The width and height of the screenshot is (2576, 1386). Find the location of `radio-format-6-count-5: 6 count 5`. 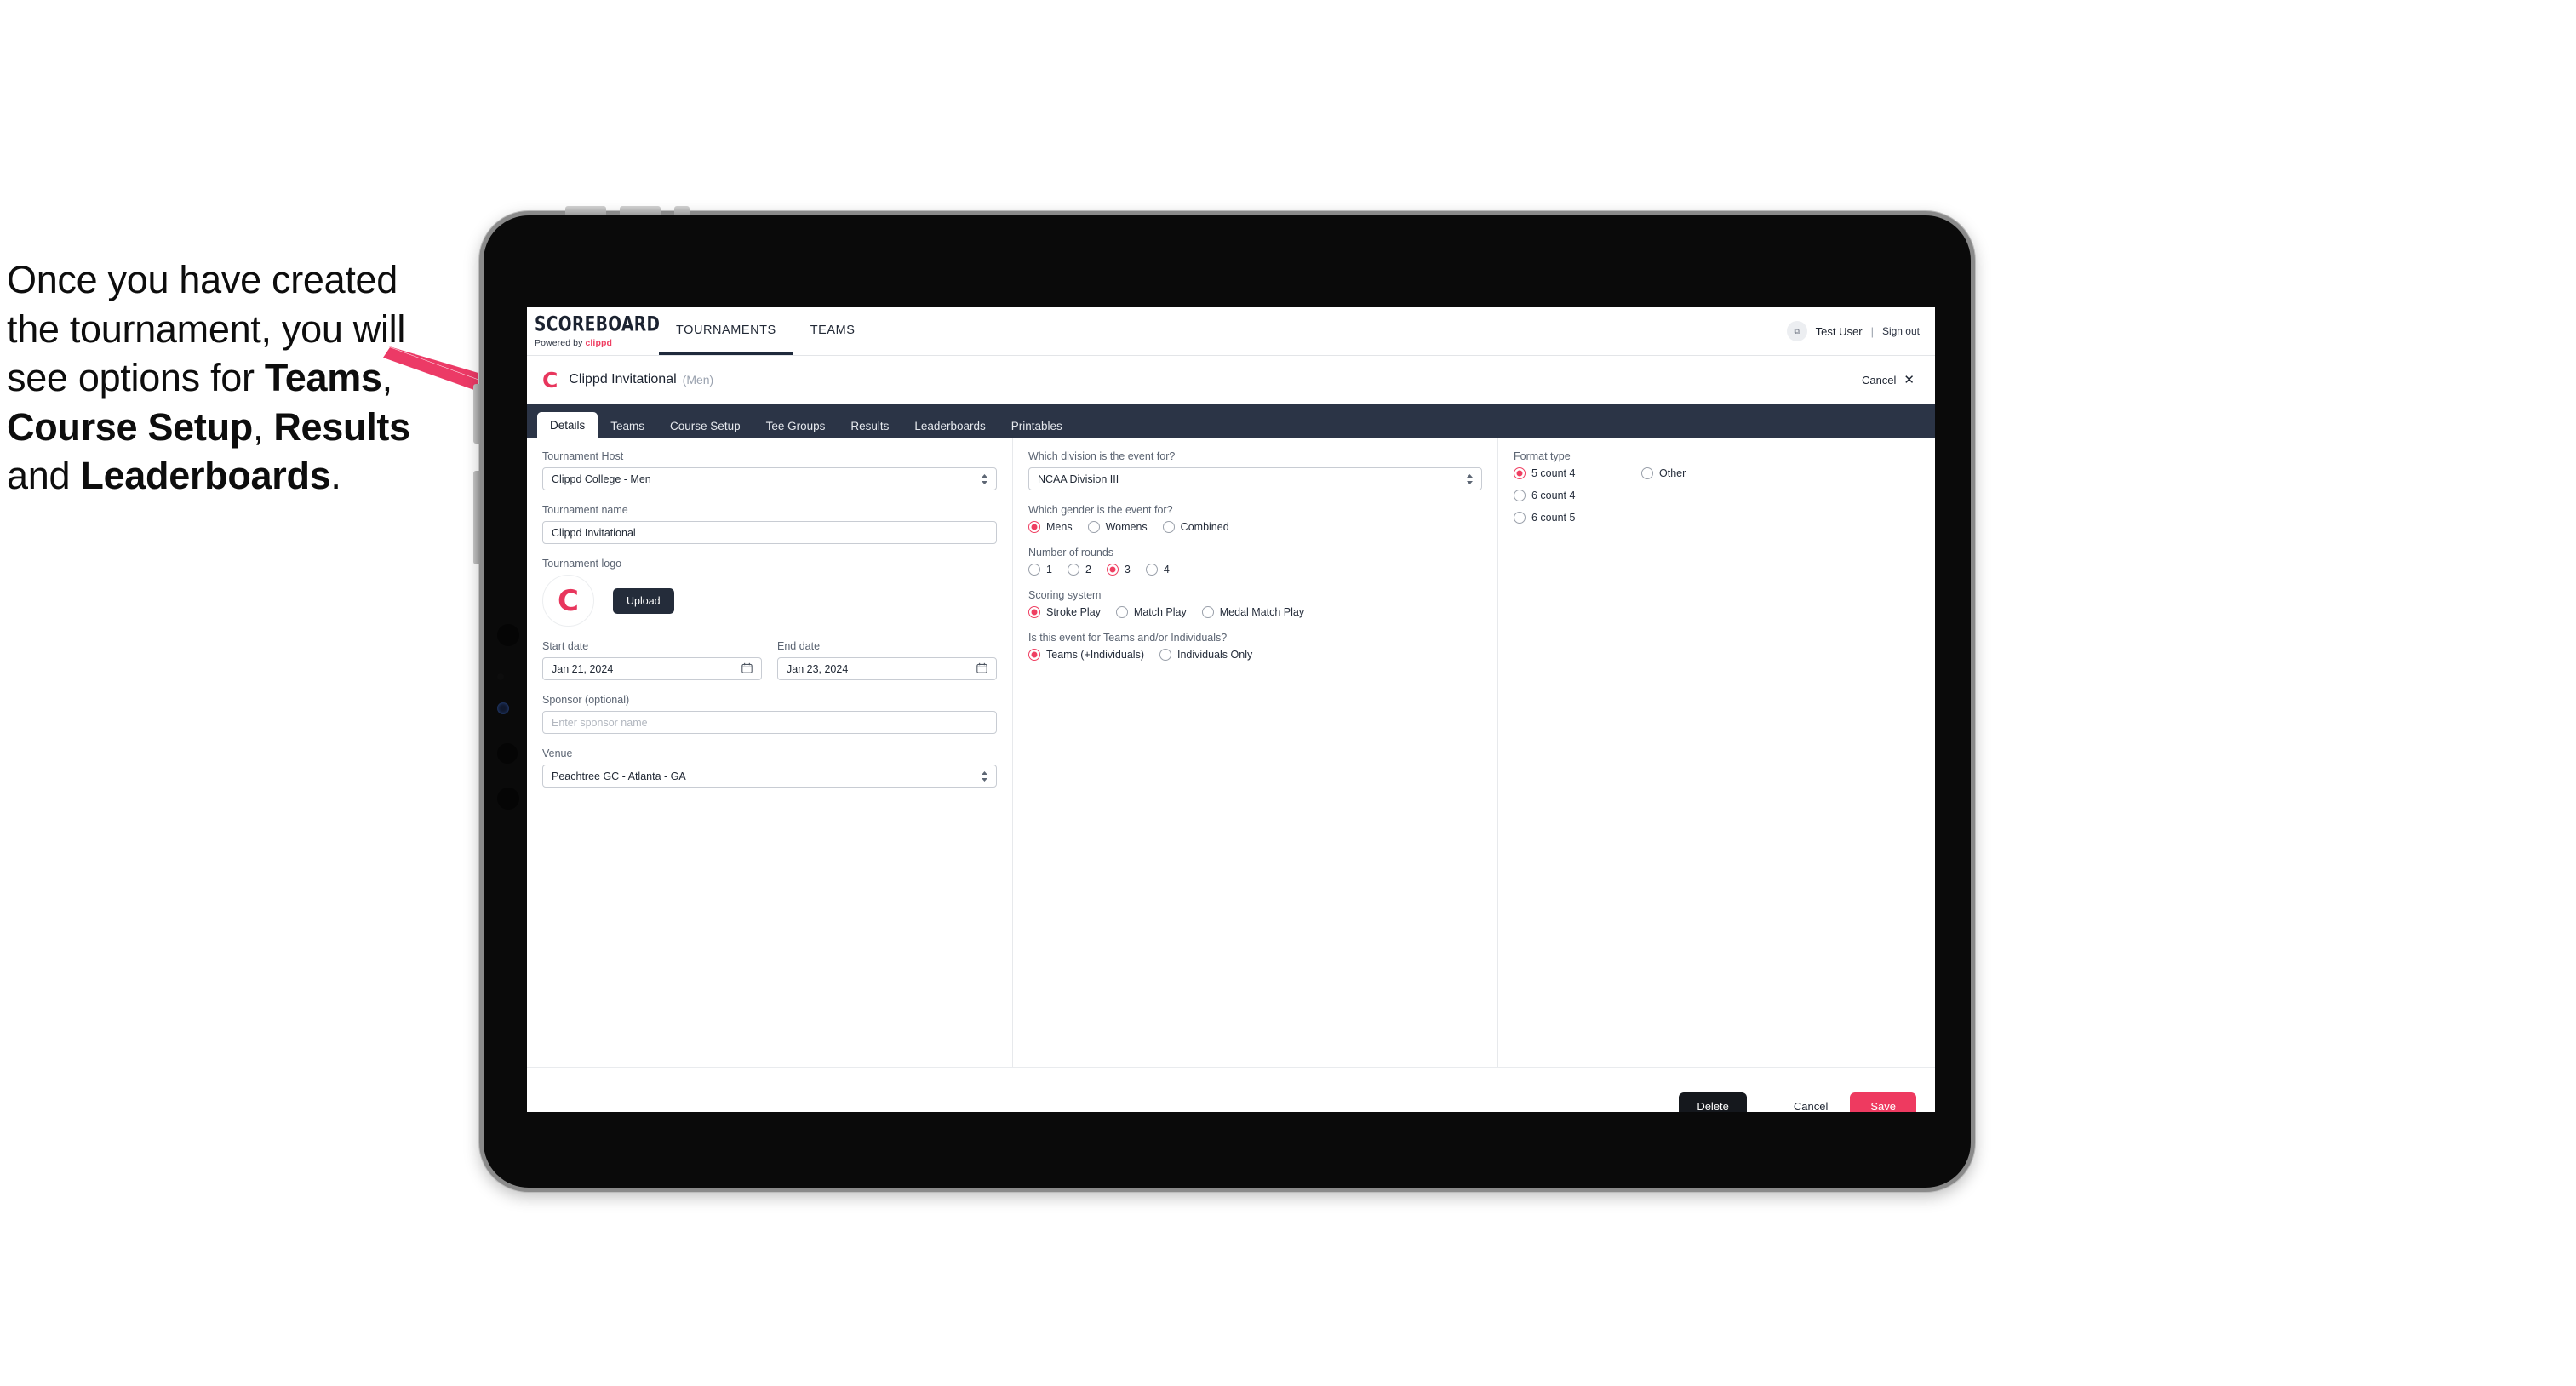

radio-format-6-count-5: 6 count 5 is located at coordinates (1570, 518).